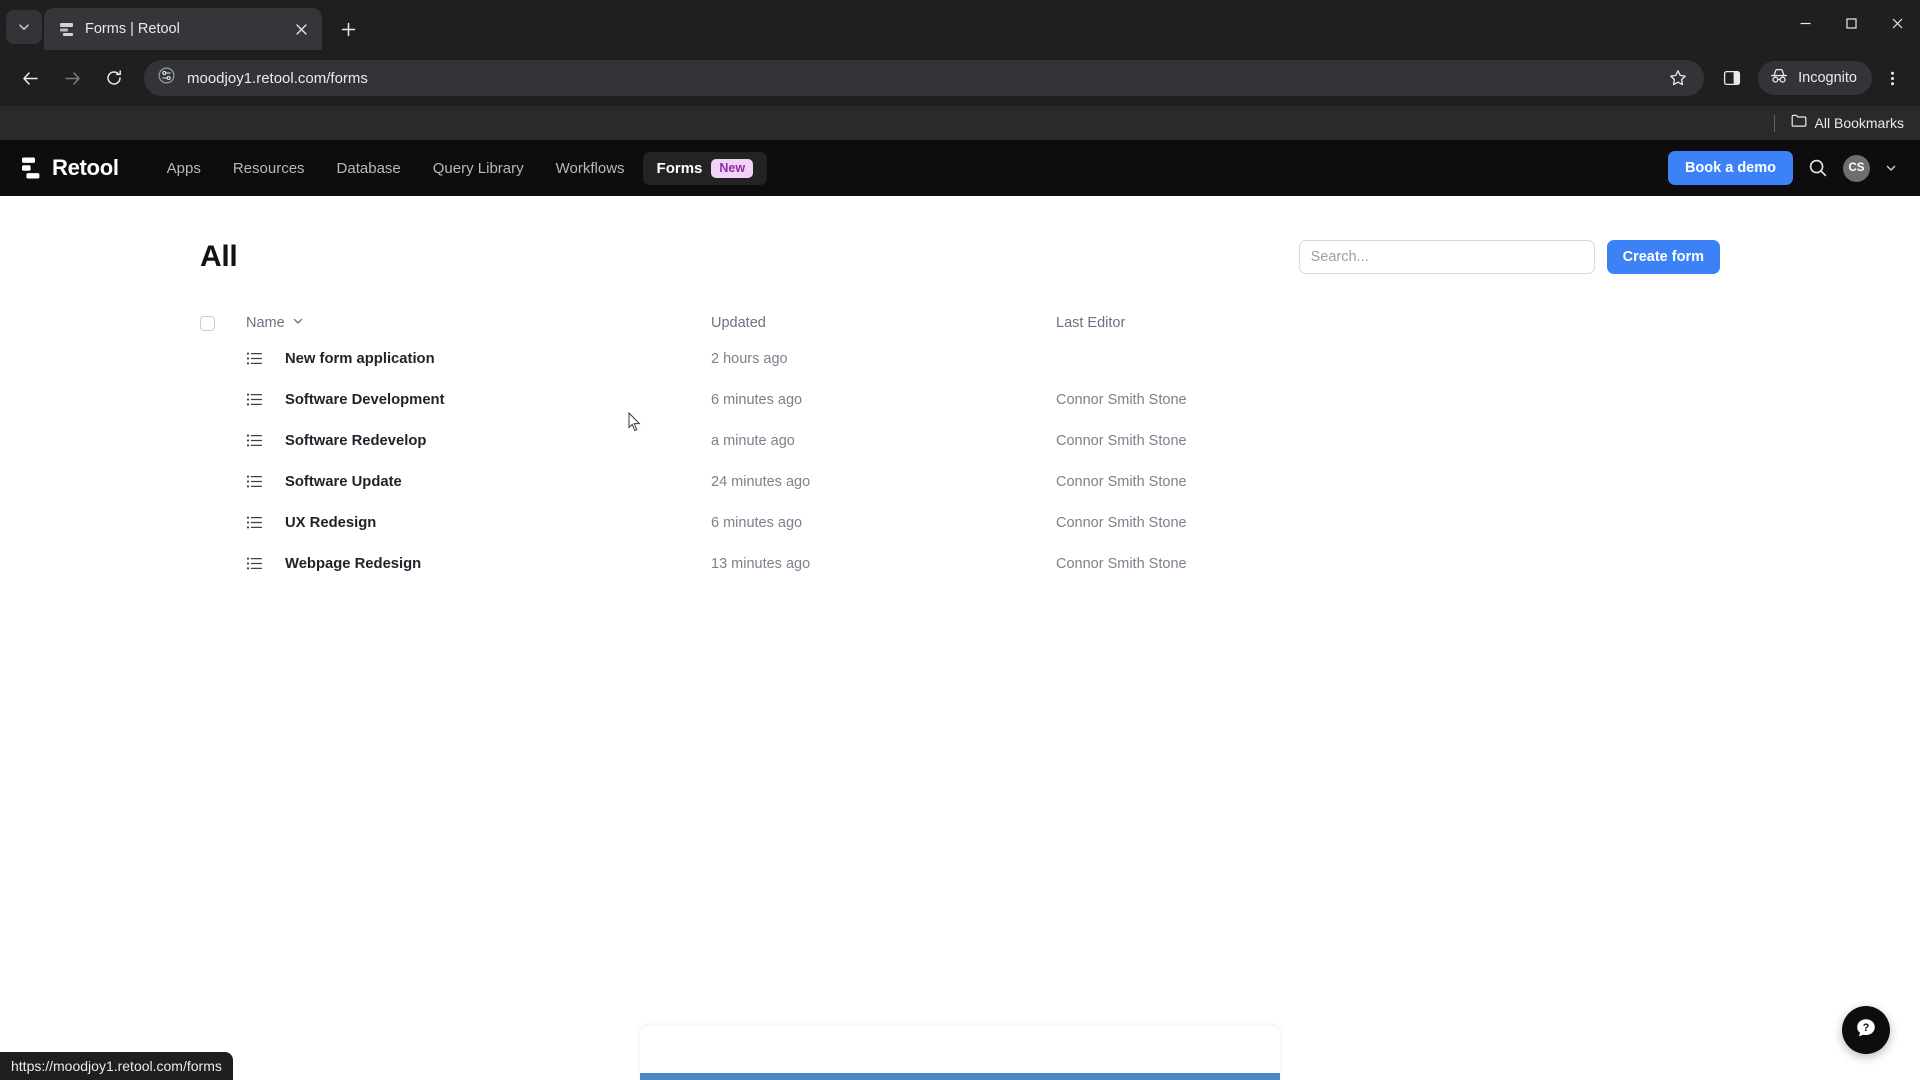 The width and height of the screenshot is (1920, 1080). I want to click on address-bar-url: moodjoy1.retool.com/forms, so click(277, 78).